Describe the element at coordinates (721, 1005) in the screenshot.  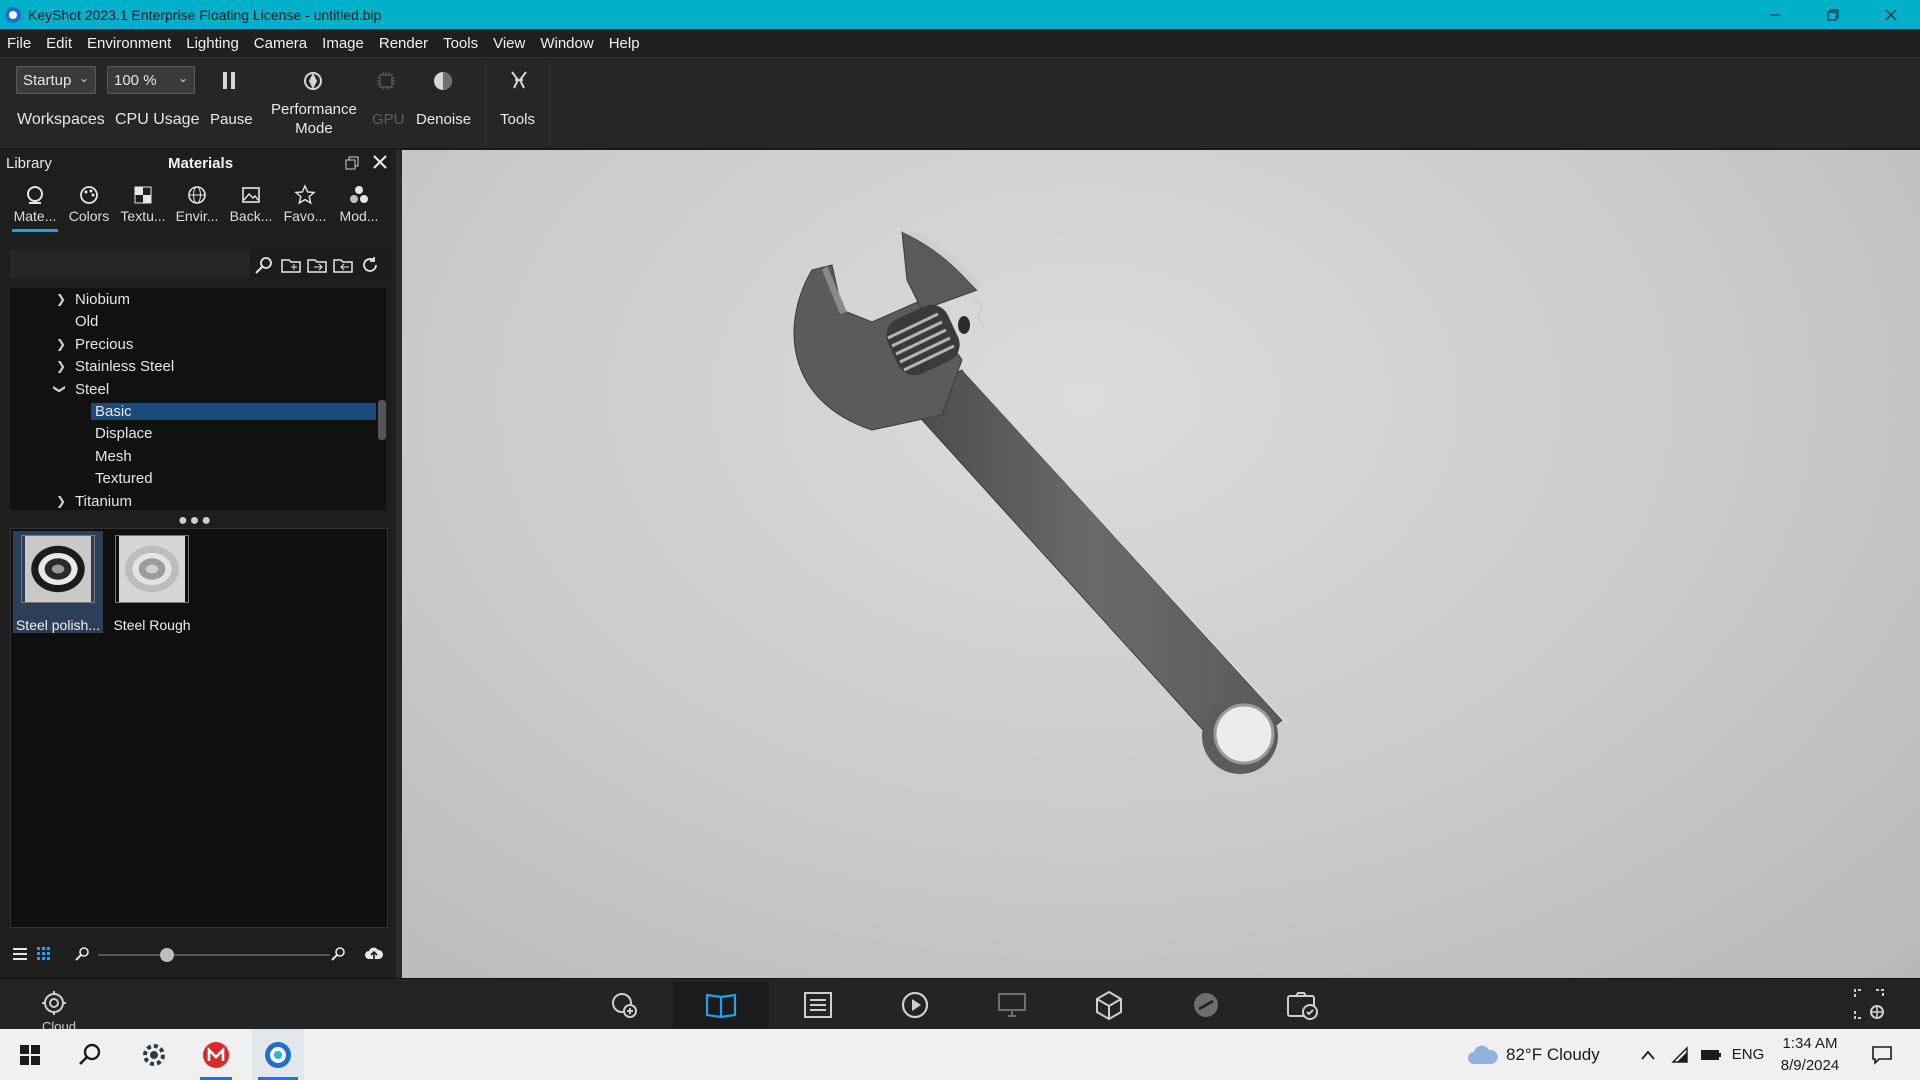
I see `library-button` at that location.